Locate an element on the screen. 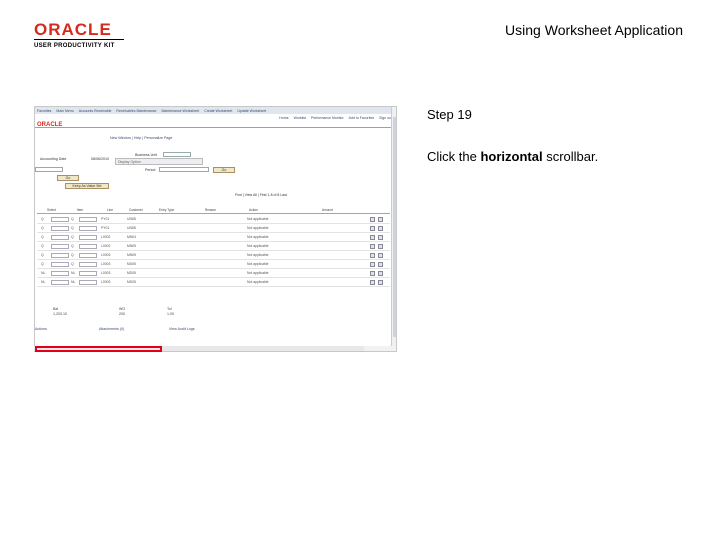  link-actions: Actions is located at coordinates (41, 329).